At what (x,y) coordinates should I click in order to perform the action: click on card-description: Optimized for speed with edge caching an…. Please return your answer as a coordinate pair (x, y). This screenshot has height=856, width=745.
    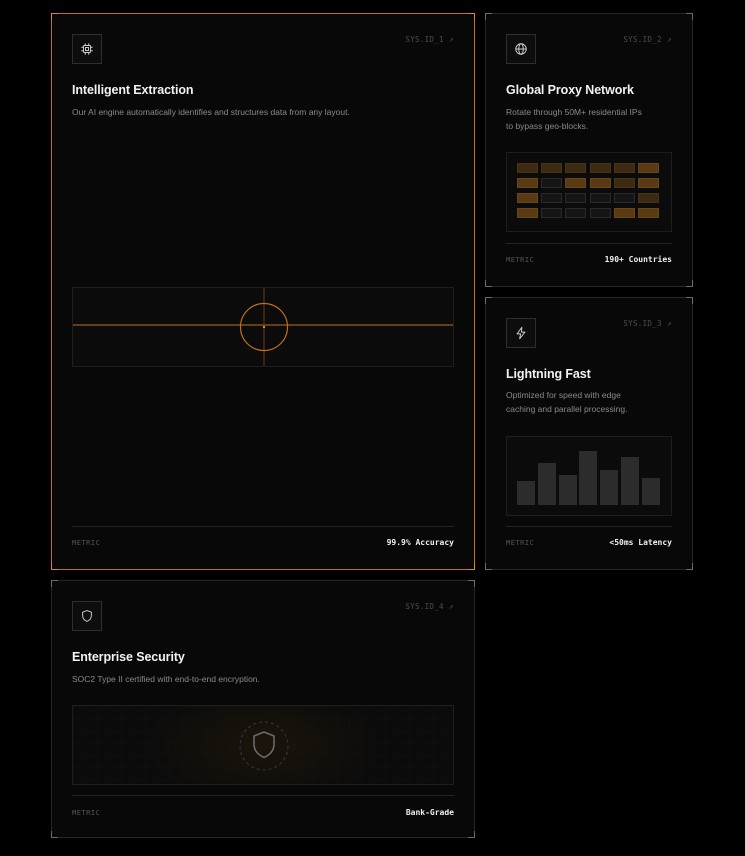
    Looking at the image, I should click on (567, 402).